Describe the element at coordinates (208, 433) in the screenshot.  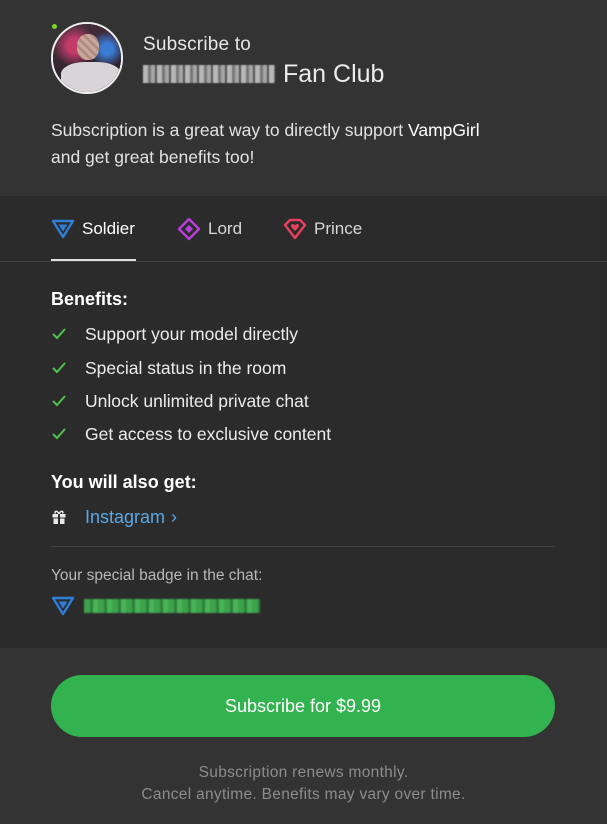
I see `benefit-text: Get access to exclusive content` at that location.